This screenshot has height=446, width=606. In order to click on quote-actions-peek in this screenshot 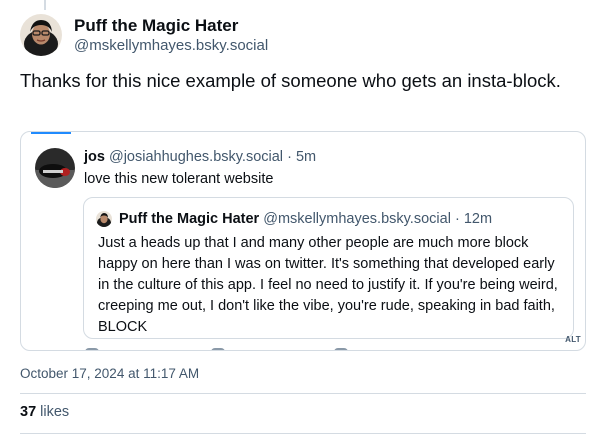, I will do `click(303, 348)`.